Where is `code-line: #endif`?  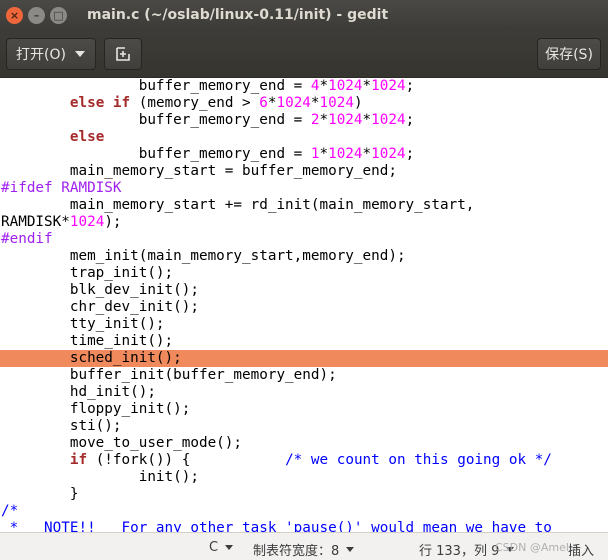 code-line: #endif is located at coordinates (27, 239).